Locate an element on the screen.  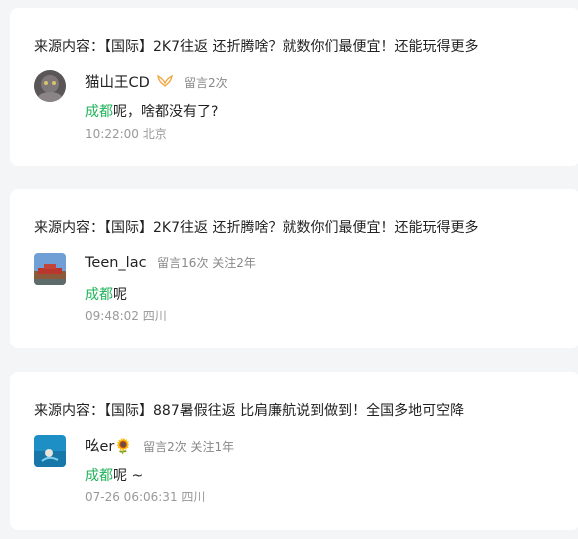
comment-time: 09:48:02 四川 is located at coordinates (126, 316).